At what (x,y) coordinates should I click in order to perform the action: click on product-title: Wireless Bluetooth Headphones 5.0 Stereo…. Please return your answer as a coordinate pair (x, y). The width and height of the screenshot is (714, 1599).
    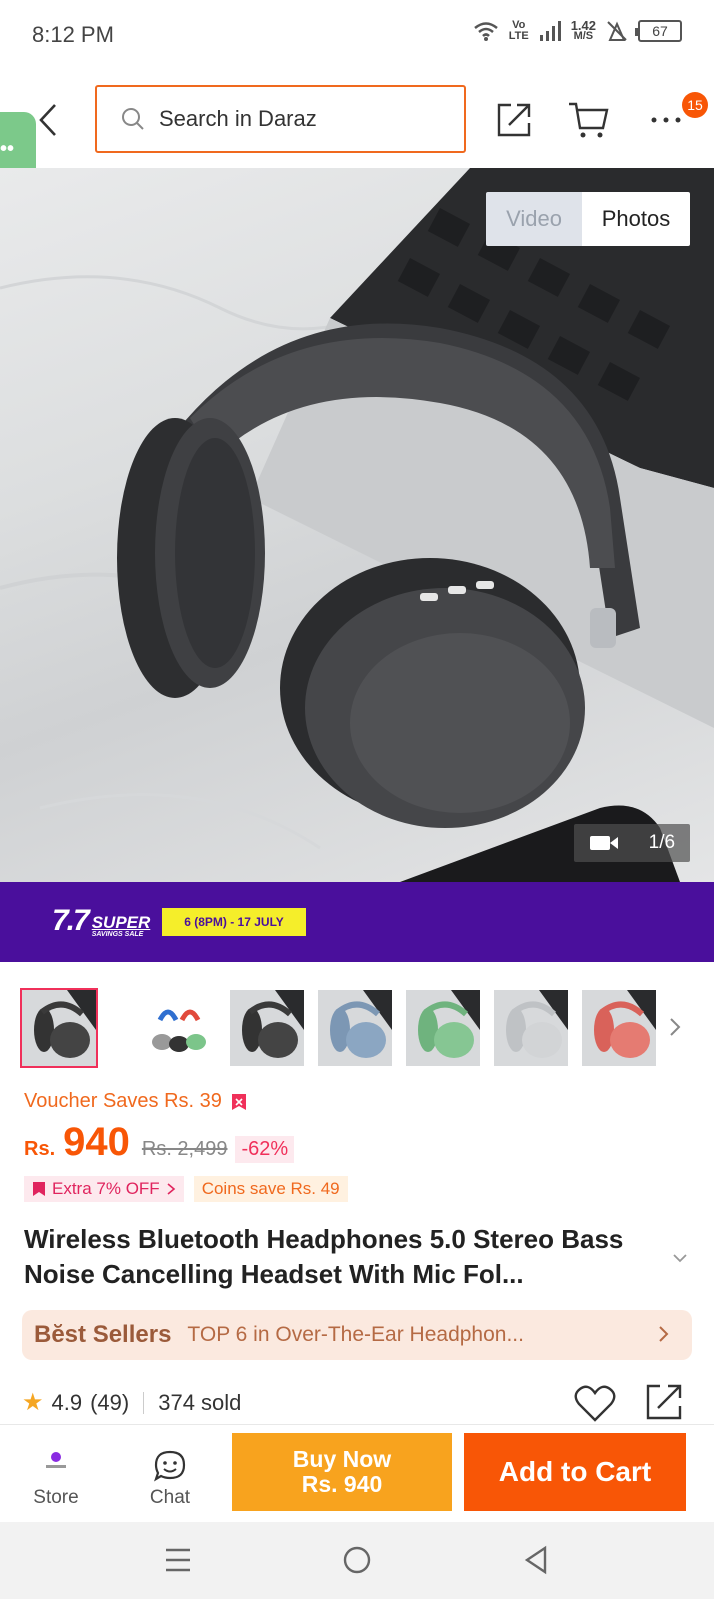
    Looking at the image, I should click on (324, 1256).